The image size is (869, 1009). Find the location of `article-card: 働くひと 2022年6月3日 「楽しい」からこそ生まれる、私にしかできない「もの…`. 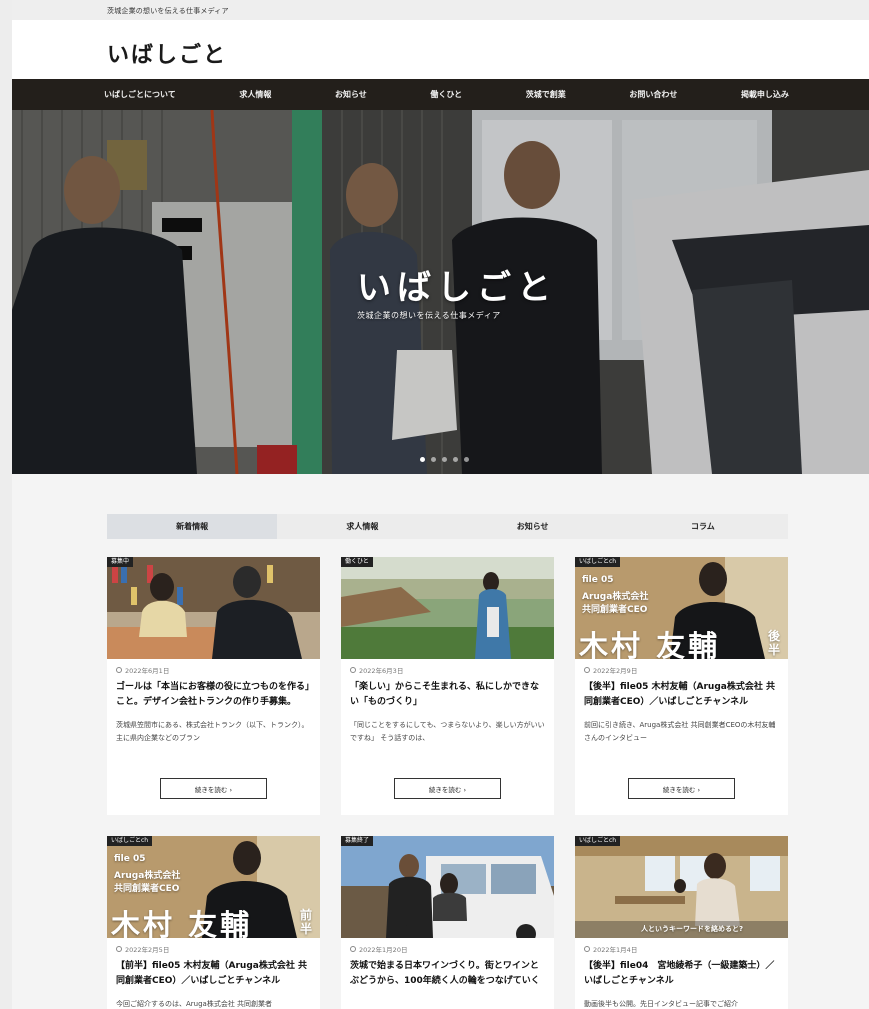

article-card: 働くひと 2022年6月3日 「楽しい」からこそ生まれる、私にしかできない「もの… is located at coordinates (447, 686).